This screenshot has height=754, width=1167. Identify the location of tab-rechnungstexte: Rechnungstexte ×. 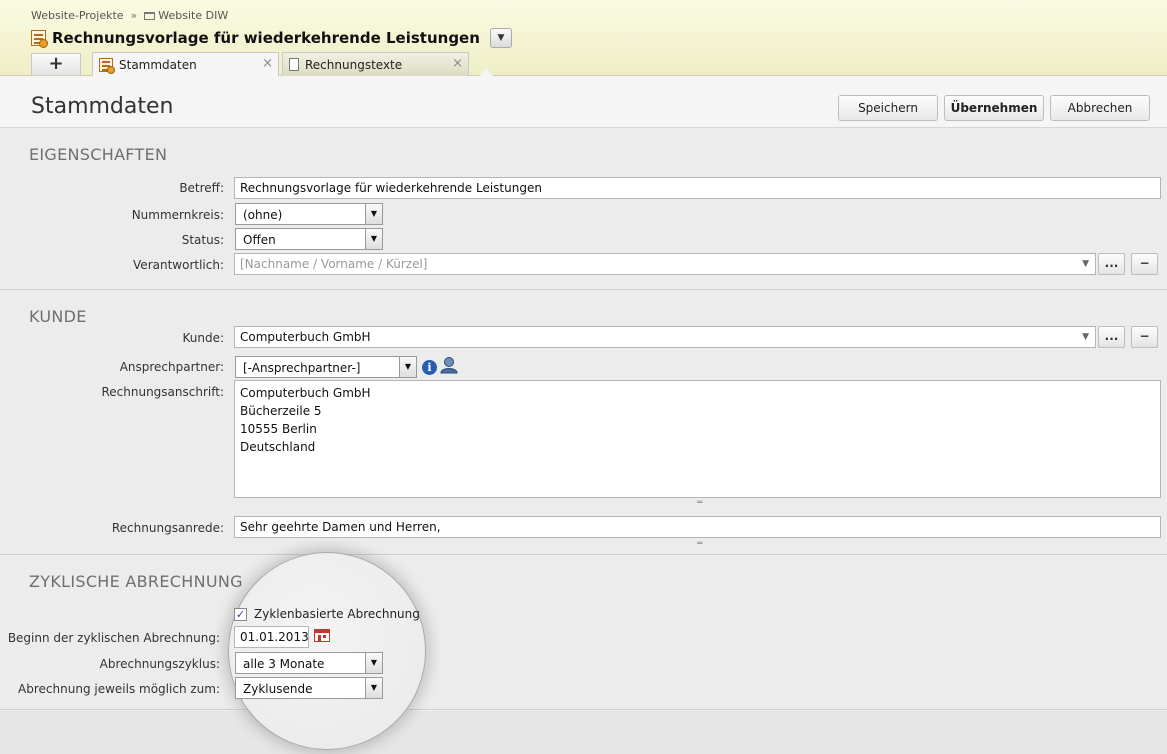
(375, 64).